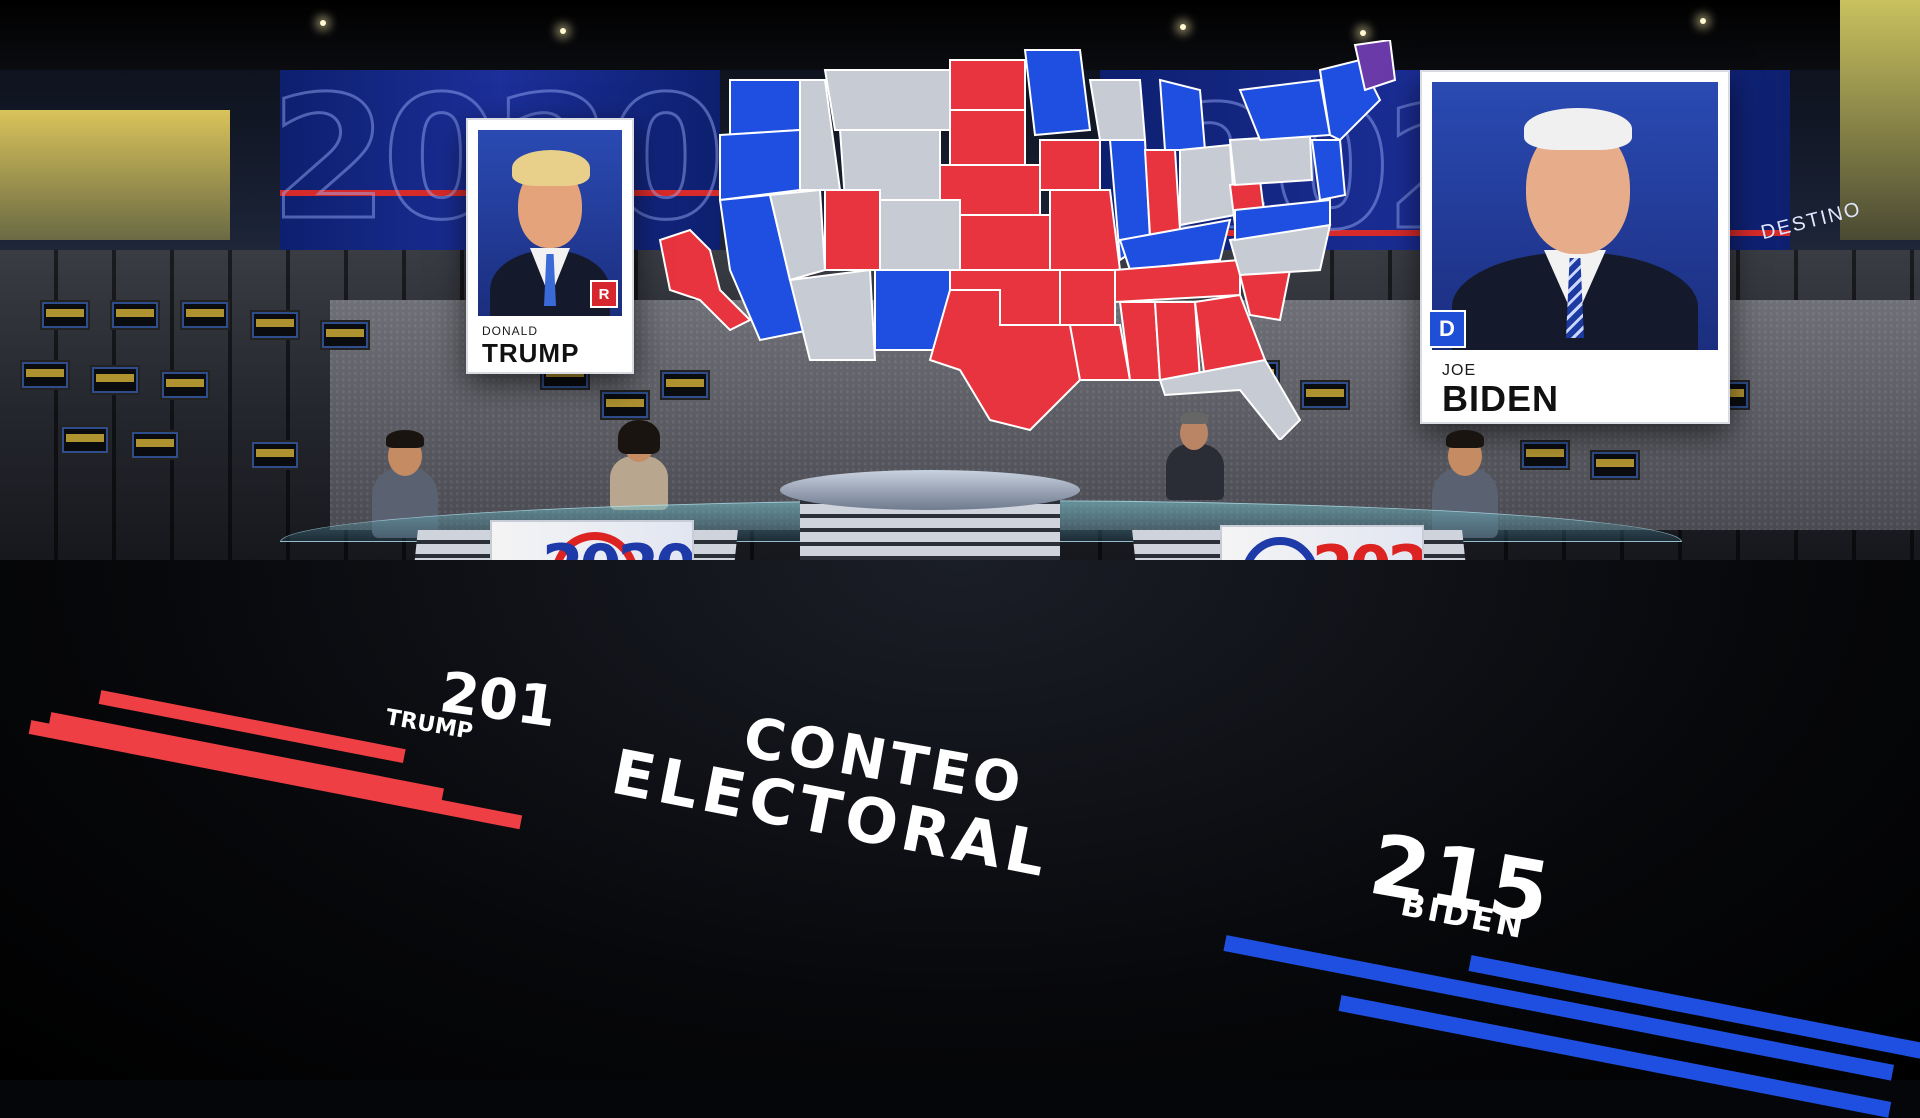 The width and height of the screenshot is (1920, 1118). I want to click on state-ohio, so click(1208, 185).